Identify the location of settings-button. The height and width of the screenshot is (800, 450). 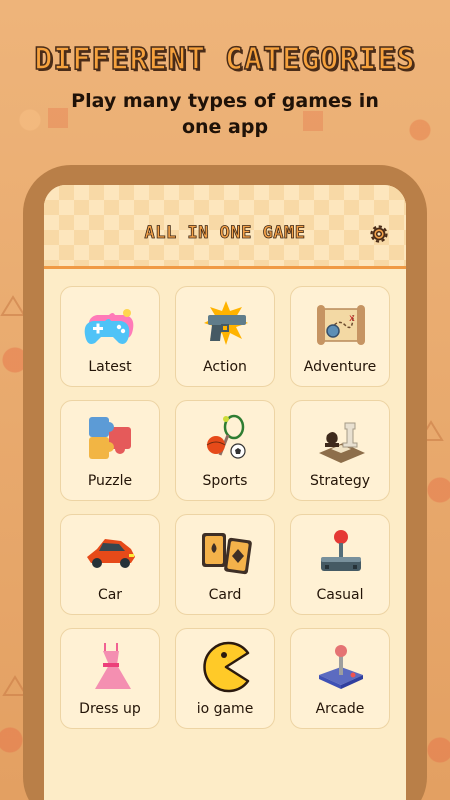
(379, 234).